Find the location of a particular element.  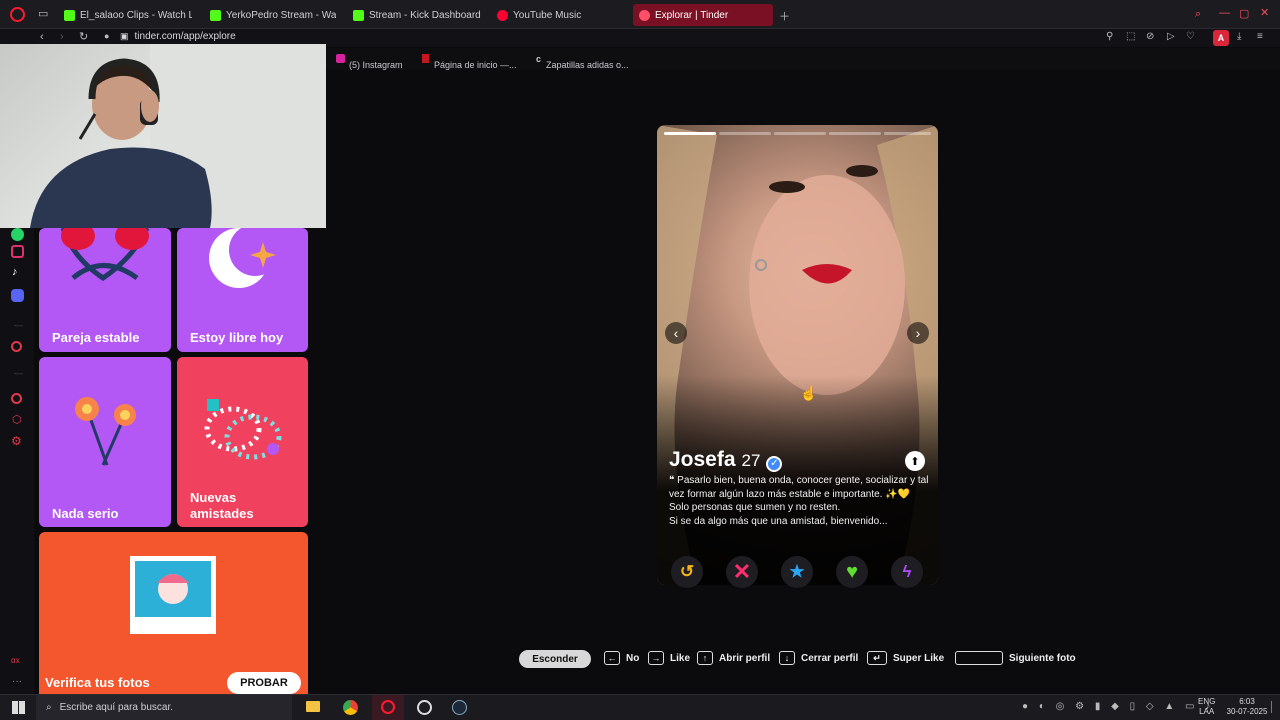

tile-nuevas-amistades: Nuevas amistades is located at coordinates (242, 442).